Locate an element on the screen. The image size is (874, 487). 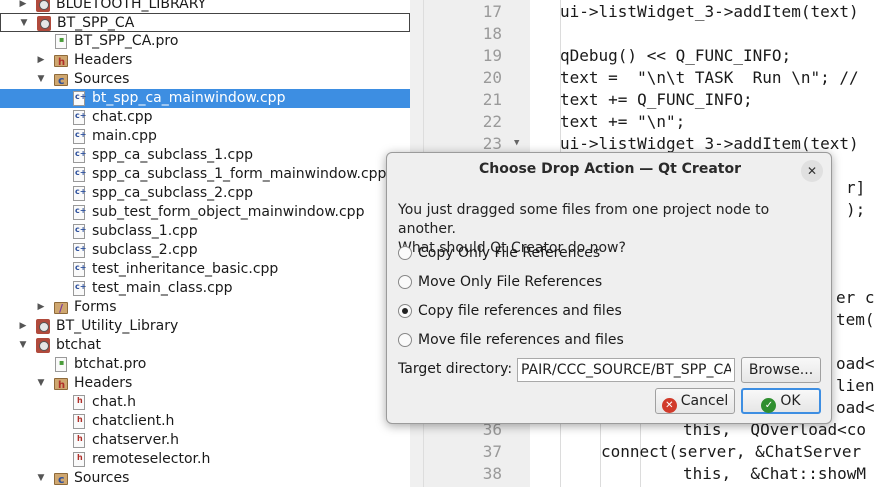
tree-item-label: test_inheritance_basic.cpp is located at coordinates (185, 269).